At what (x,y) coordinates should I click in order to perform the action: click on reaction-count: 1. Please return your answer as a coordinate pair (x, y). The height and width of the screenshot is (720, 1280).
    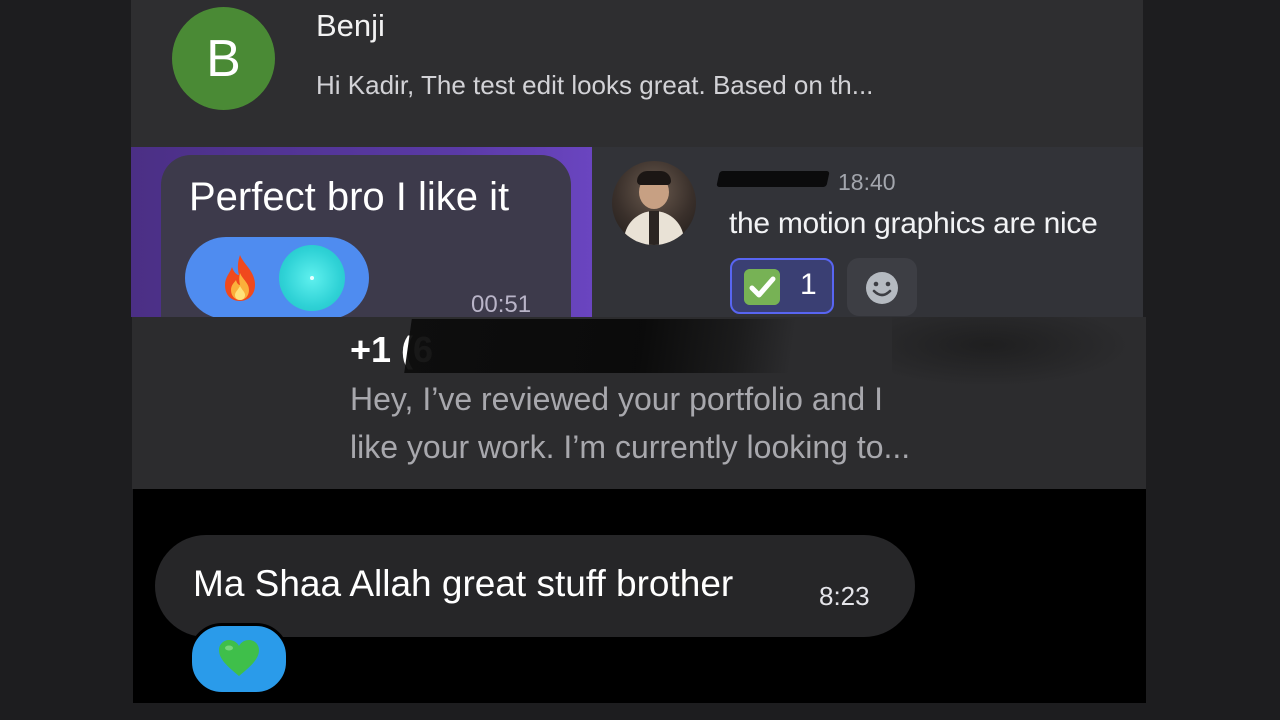
    Looking at the image, I should click on (808, 284).